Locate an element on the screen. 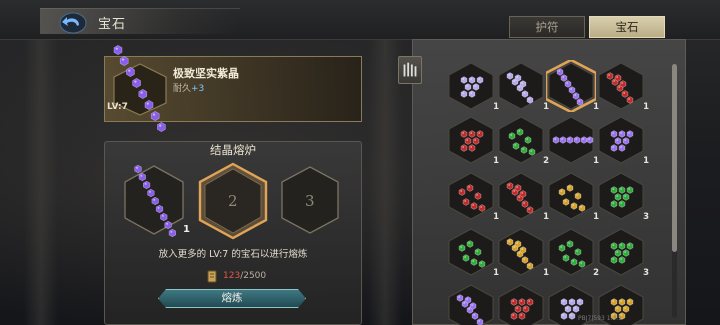 The image size is (720, 325). item-level: LV:7 is located at coordinates (117, 107).